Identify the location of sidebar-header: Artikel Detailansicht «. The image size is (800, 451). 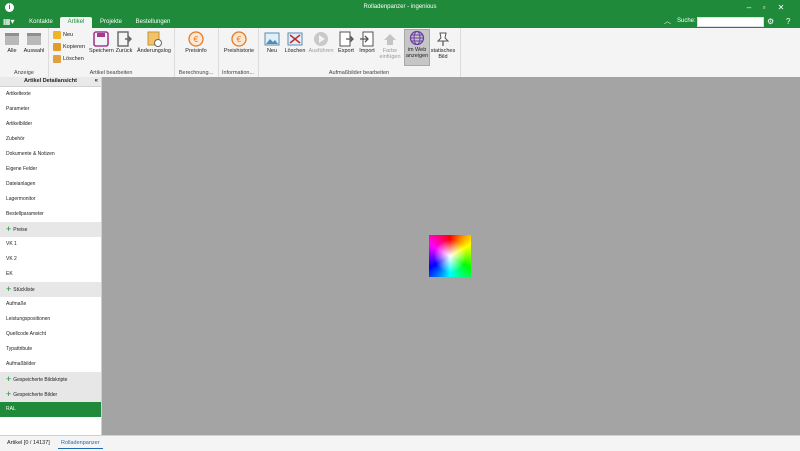
(50, 82).